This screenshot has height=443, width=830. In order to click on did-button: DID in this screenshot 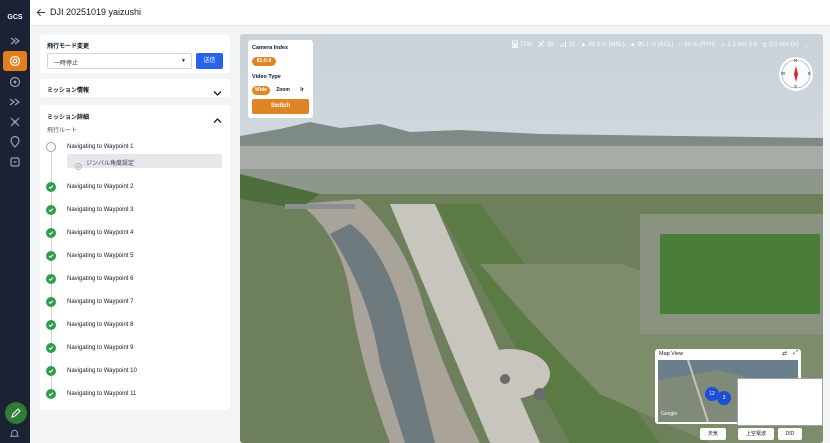, I will do `click(790, 434)`.